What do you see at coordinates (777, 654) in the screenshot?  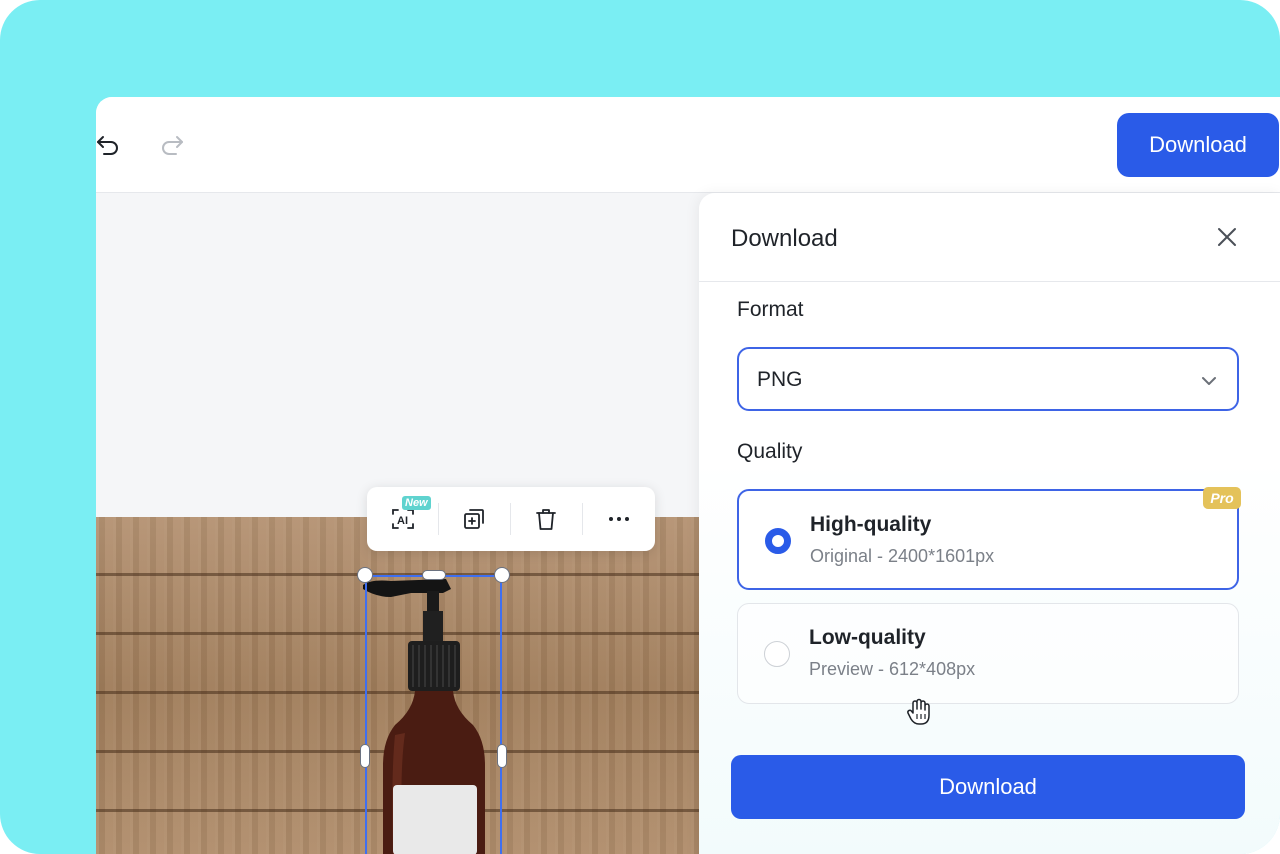 I see `radio-unselected` at bounding box center [777, 654].